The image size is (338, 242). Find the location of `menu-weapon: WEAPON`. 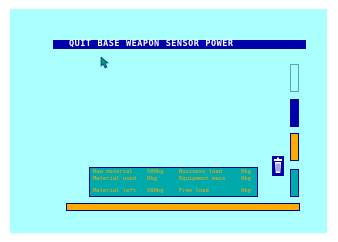

menu-weapon: WEAPON is located at coordinates (143, 44).